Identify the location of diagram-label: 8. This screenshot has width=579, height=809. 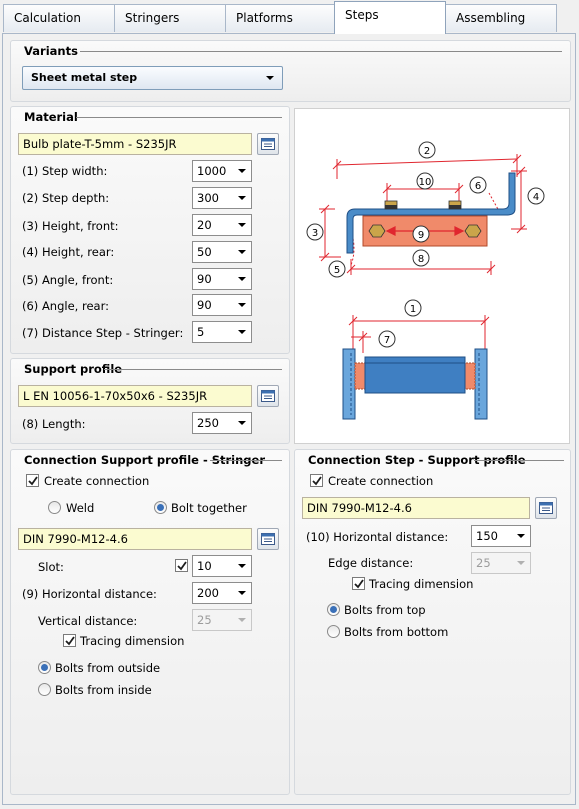
(421, 259).